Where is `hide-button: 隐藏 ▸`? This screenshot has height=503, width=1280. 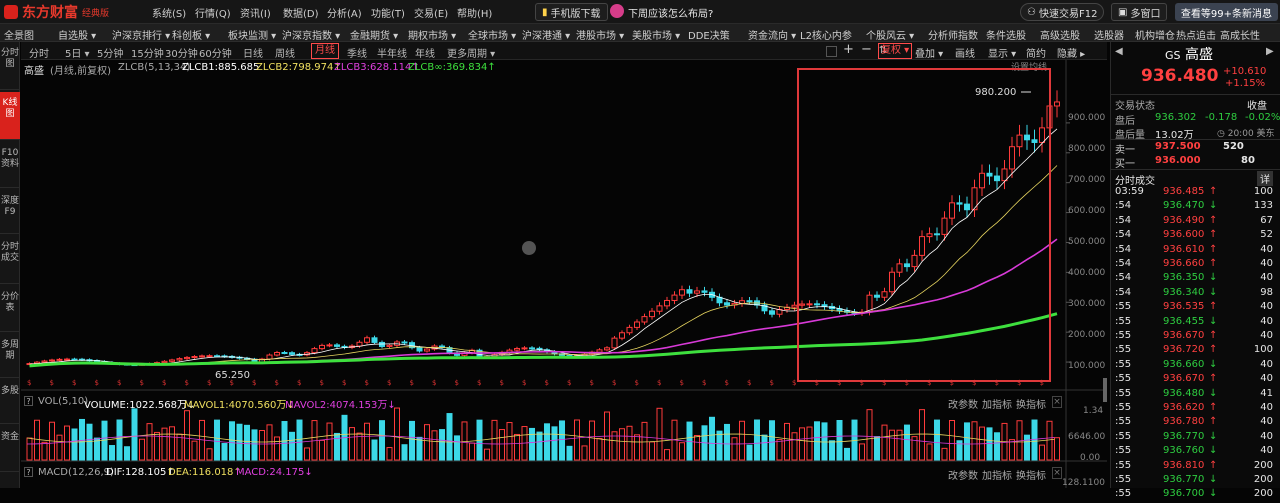 hide-button: 隐藏 ▸ is located at coordinates (1071, 52).